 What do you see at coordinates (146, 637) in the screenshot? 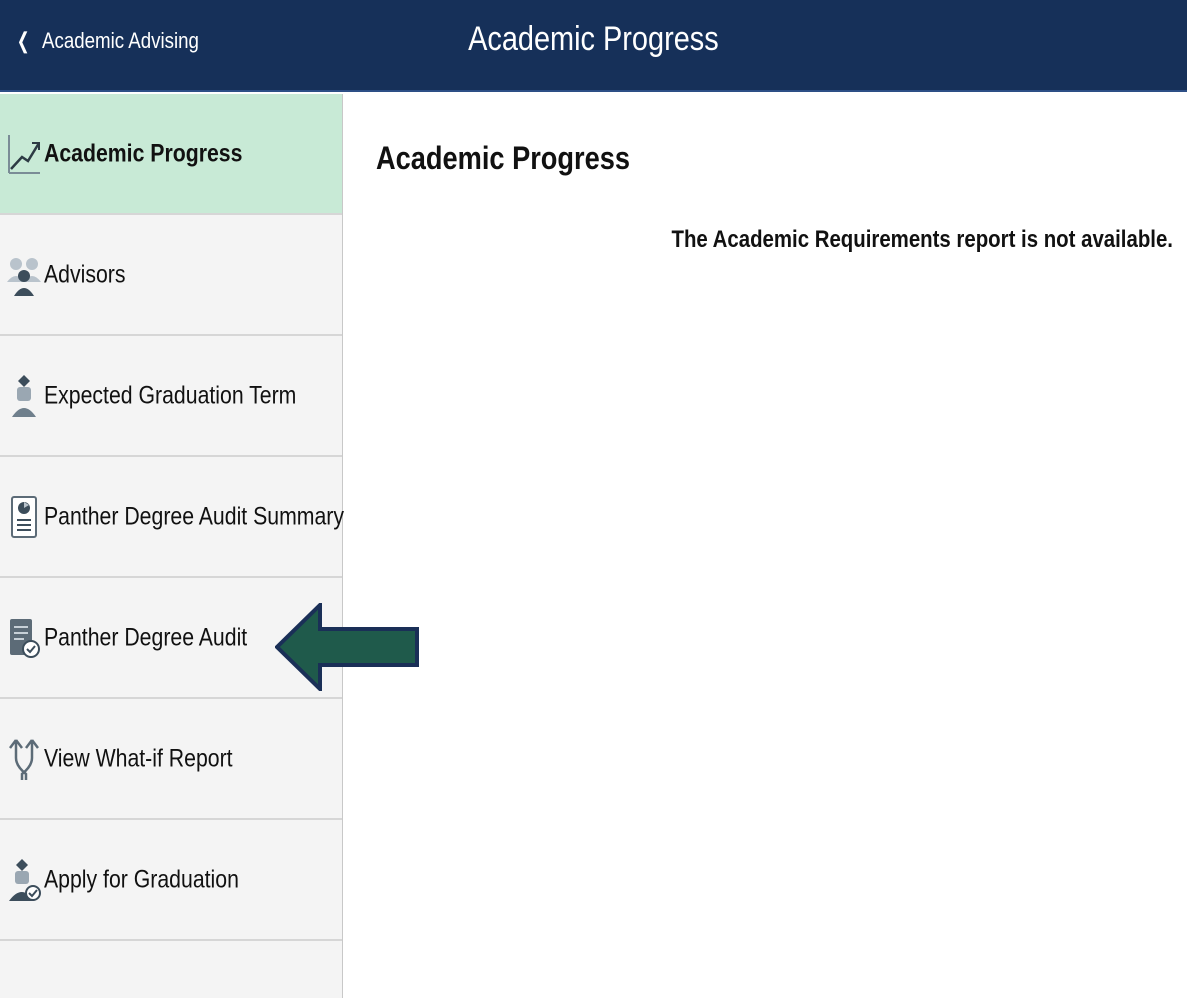
I see `sidebar-item-label: Panther Degree Audit` at bounding box center [146, 637].